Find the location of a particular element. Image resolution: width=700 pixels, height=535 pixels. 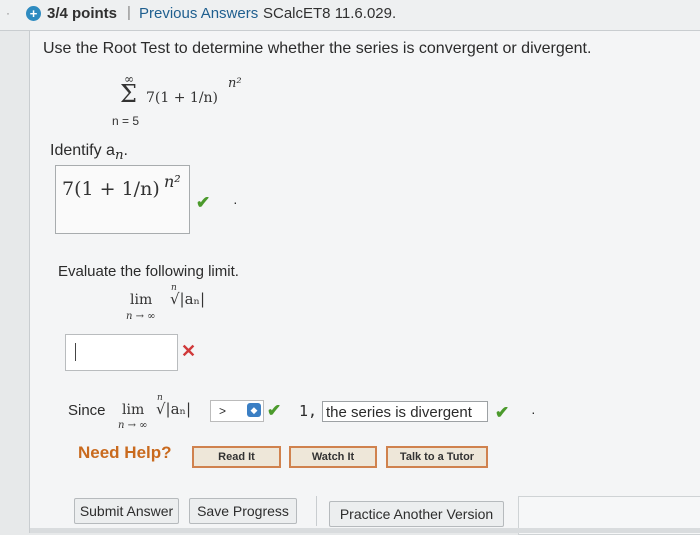

limit-answer-input is located at coordinates (121, 352).